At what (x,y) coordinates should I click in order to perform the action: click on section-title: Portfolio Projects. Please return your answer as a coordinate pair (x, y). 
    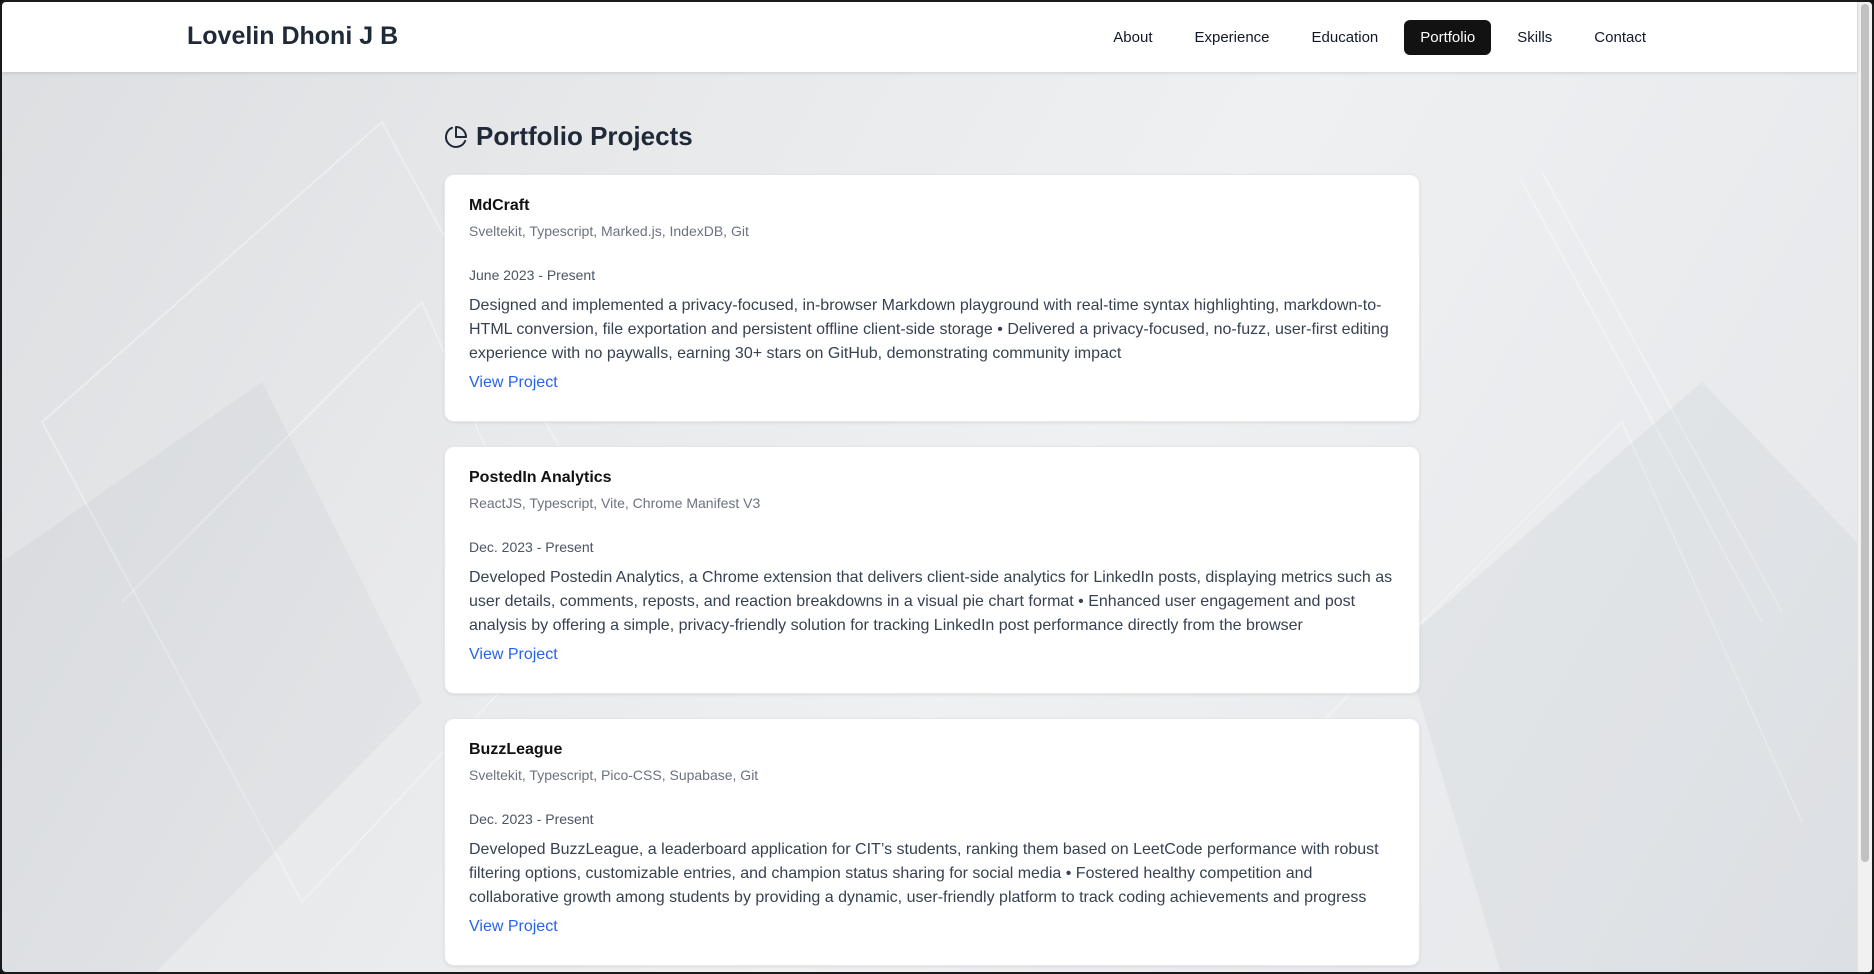
    Looking at the image, I should click on (584, 136).